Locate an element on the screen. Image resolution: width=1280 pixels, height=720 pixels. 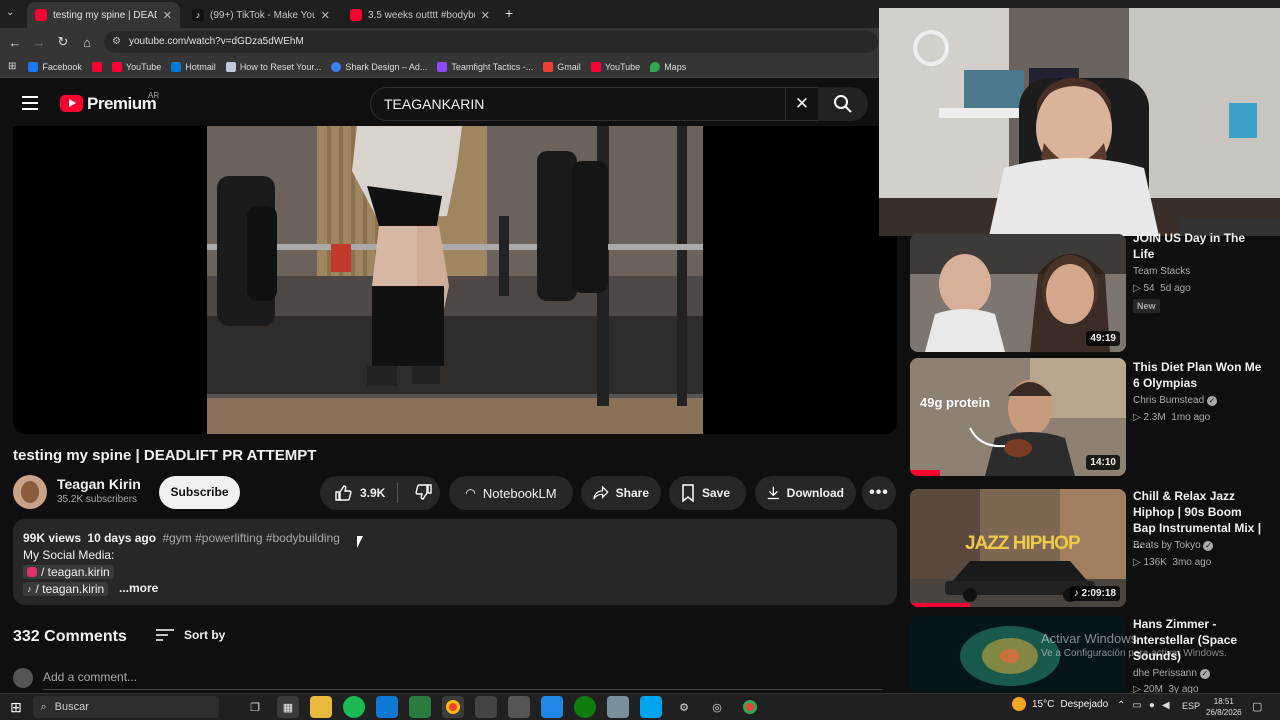
app-icon: ◎ is located at coordinates (717, 707).